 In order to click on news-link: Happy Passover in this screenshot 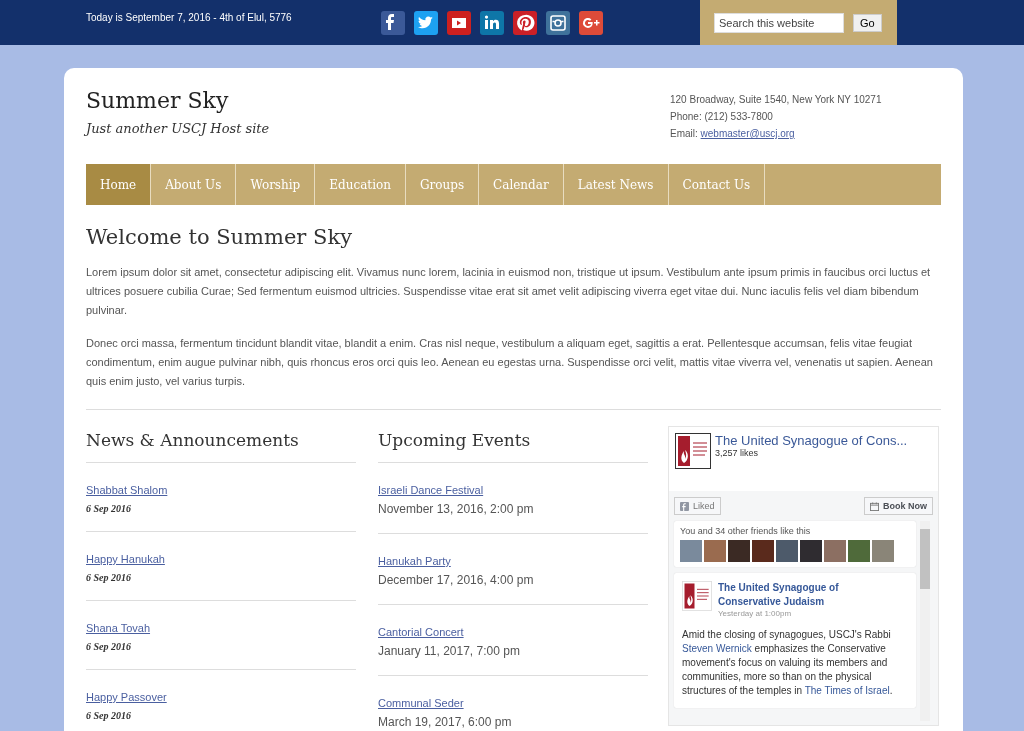, I will do `click(126, 697)`.